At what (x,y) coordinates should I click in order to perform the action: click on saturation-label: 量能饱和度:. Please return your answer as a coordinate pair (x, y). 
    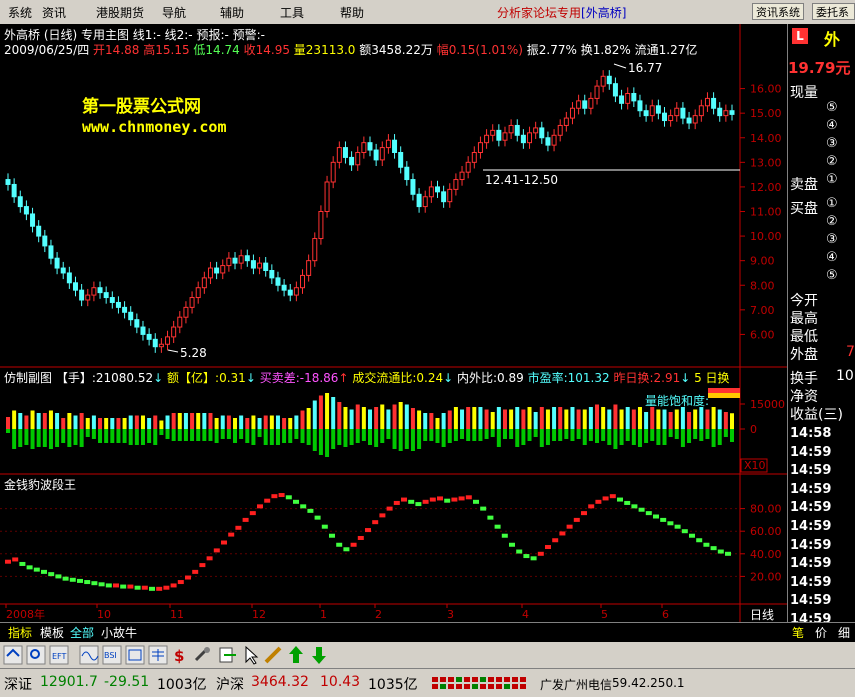
    Looking at the image, I should click on (677, 401).